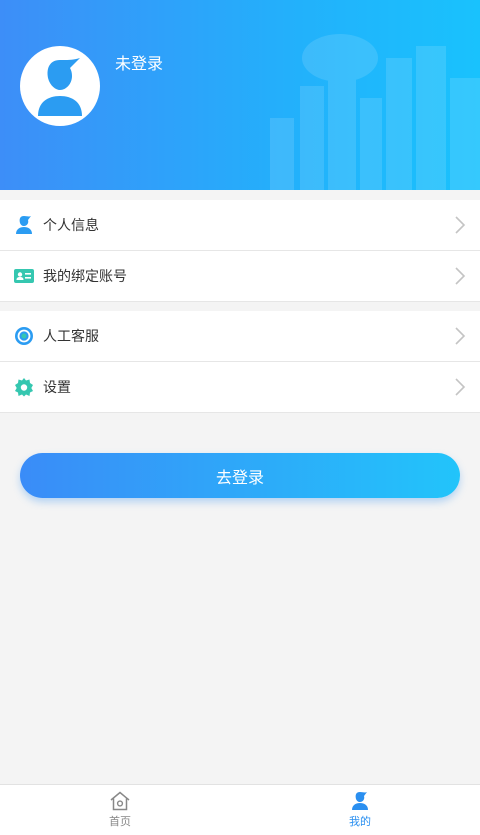  Describe the element at coordinates (24, 276) in the screenshot. I see `id-card-icon` at that location.